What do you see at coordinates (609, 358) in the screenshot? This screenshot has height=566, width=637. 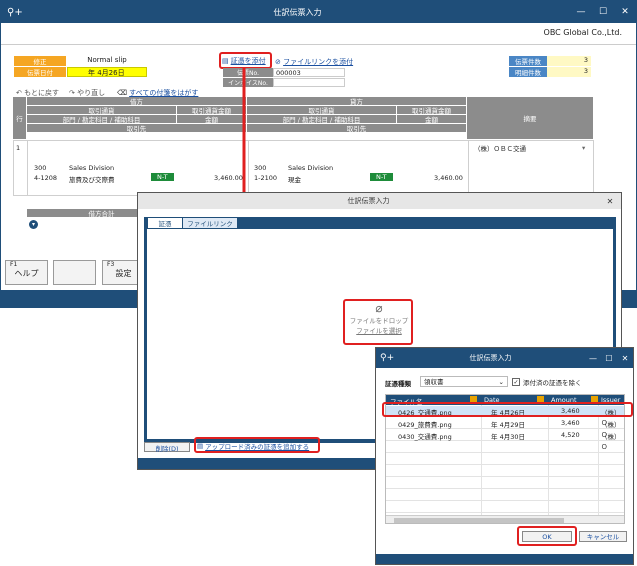 I see `dialog2-maximize-icon: ☐` at bounding box center [609, 358].